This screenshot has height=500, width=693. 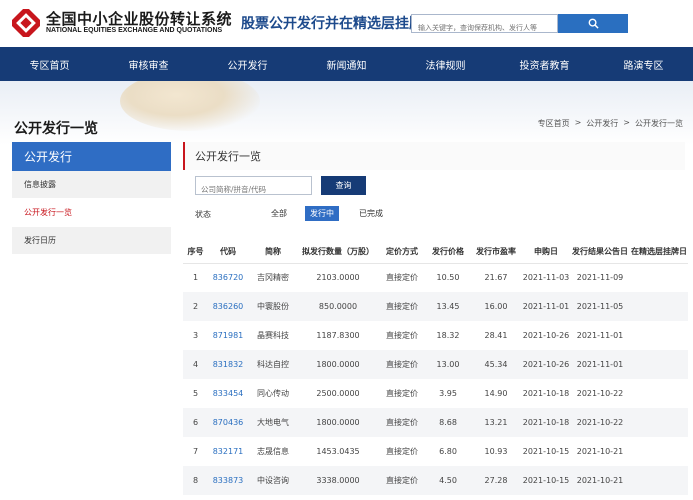 What do you see at coordinates (554, 123) in the screenshot?
I see `breadcrumb-home: 专区首页` at bounding box center [554, 123].